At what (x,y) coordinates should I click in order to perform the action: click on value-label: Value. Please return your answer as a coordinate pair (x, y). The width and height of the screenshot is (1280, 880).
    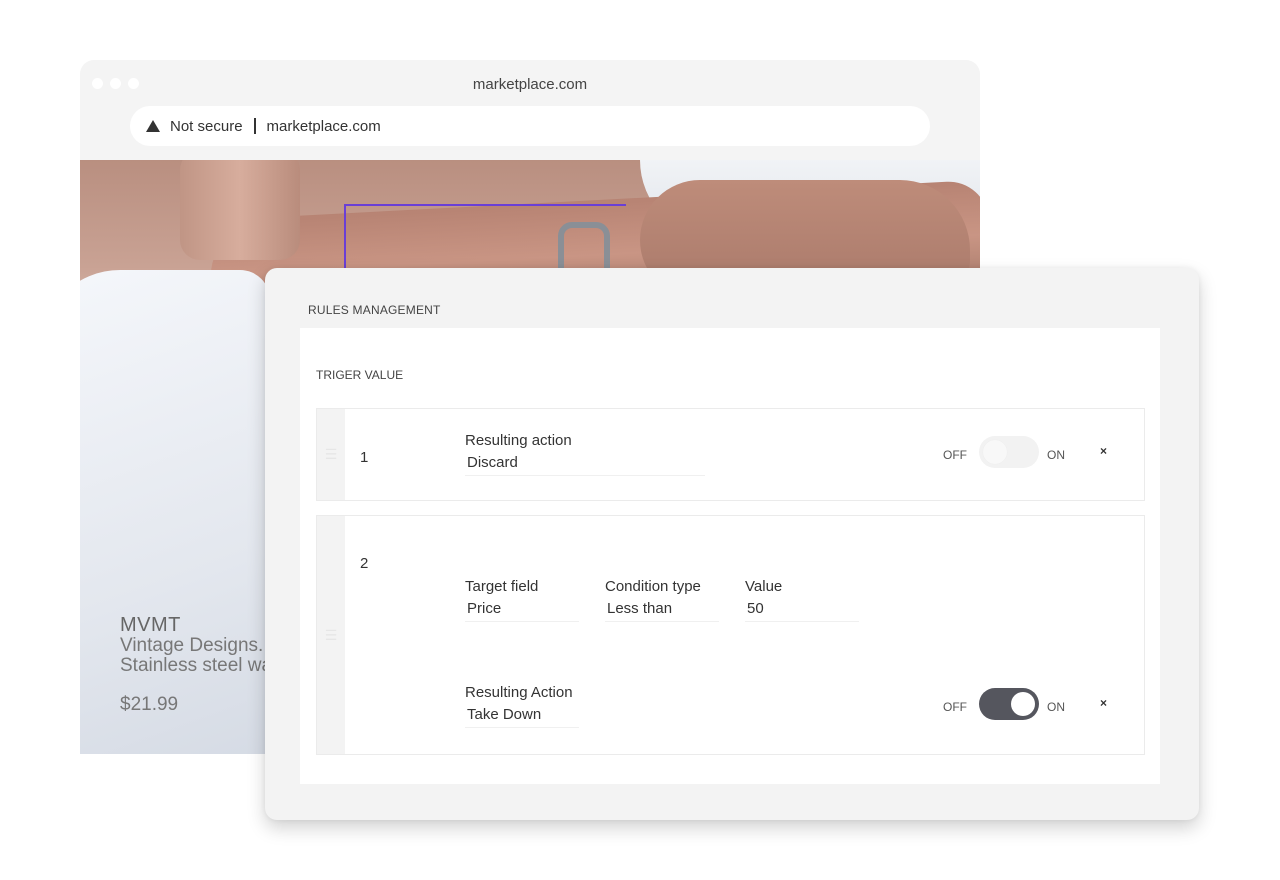
    Looking at the image, I should click on (764, 586).